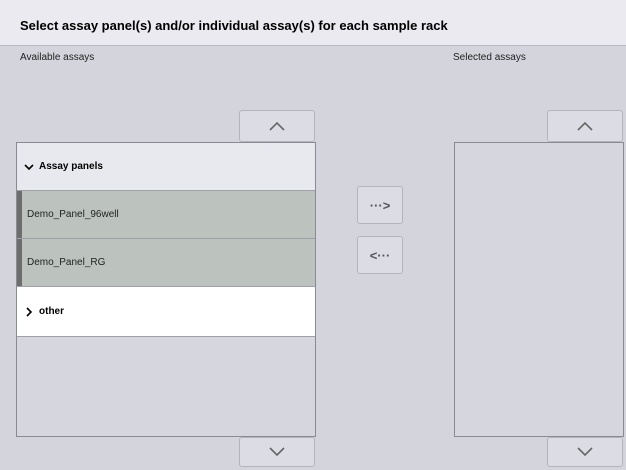  What do you see at coordinates (71, 166) in the screenshot?
I see `group-label: Assay panels` at bounding box center [71, 166].